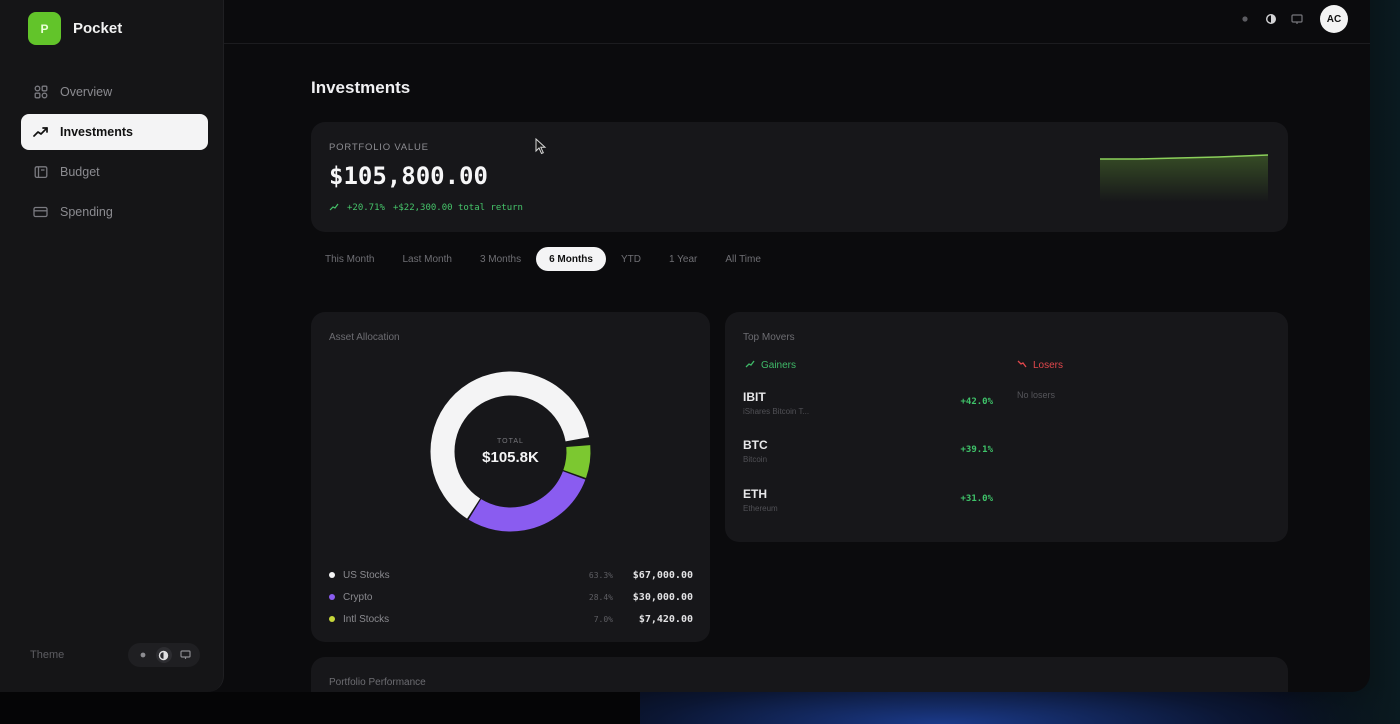 Image resolution: width=1400 pixels, height=724 pixels. I want to click on mover-symbol: BTC, so click(755, 445).